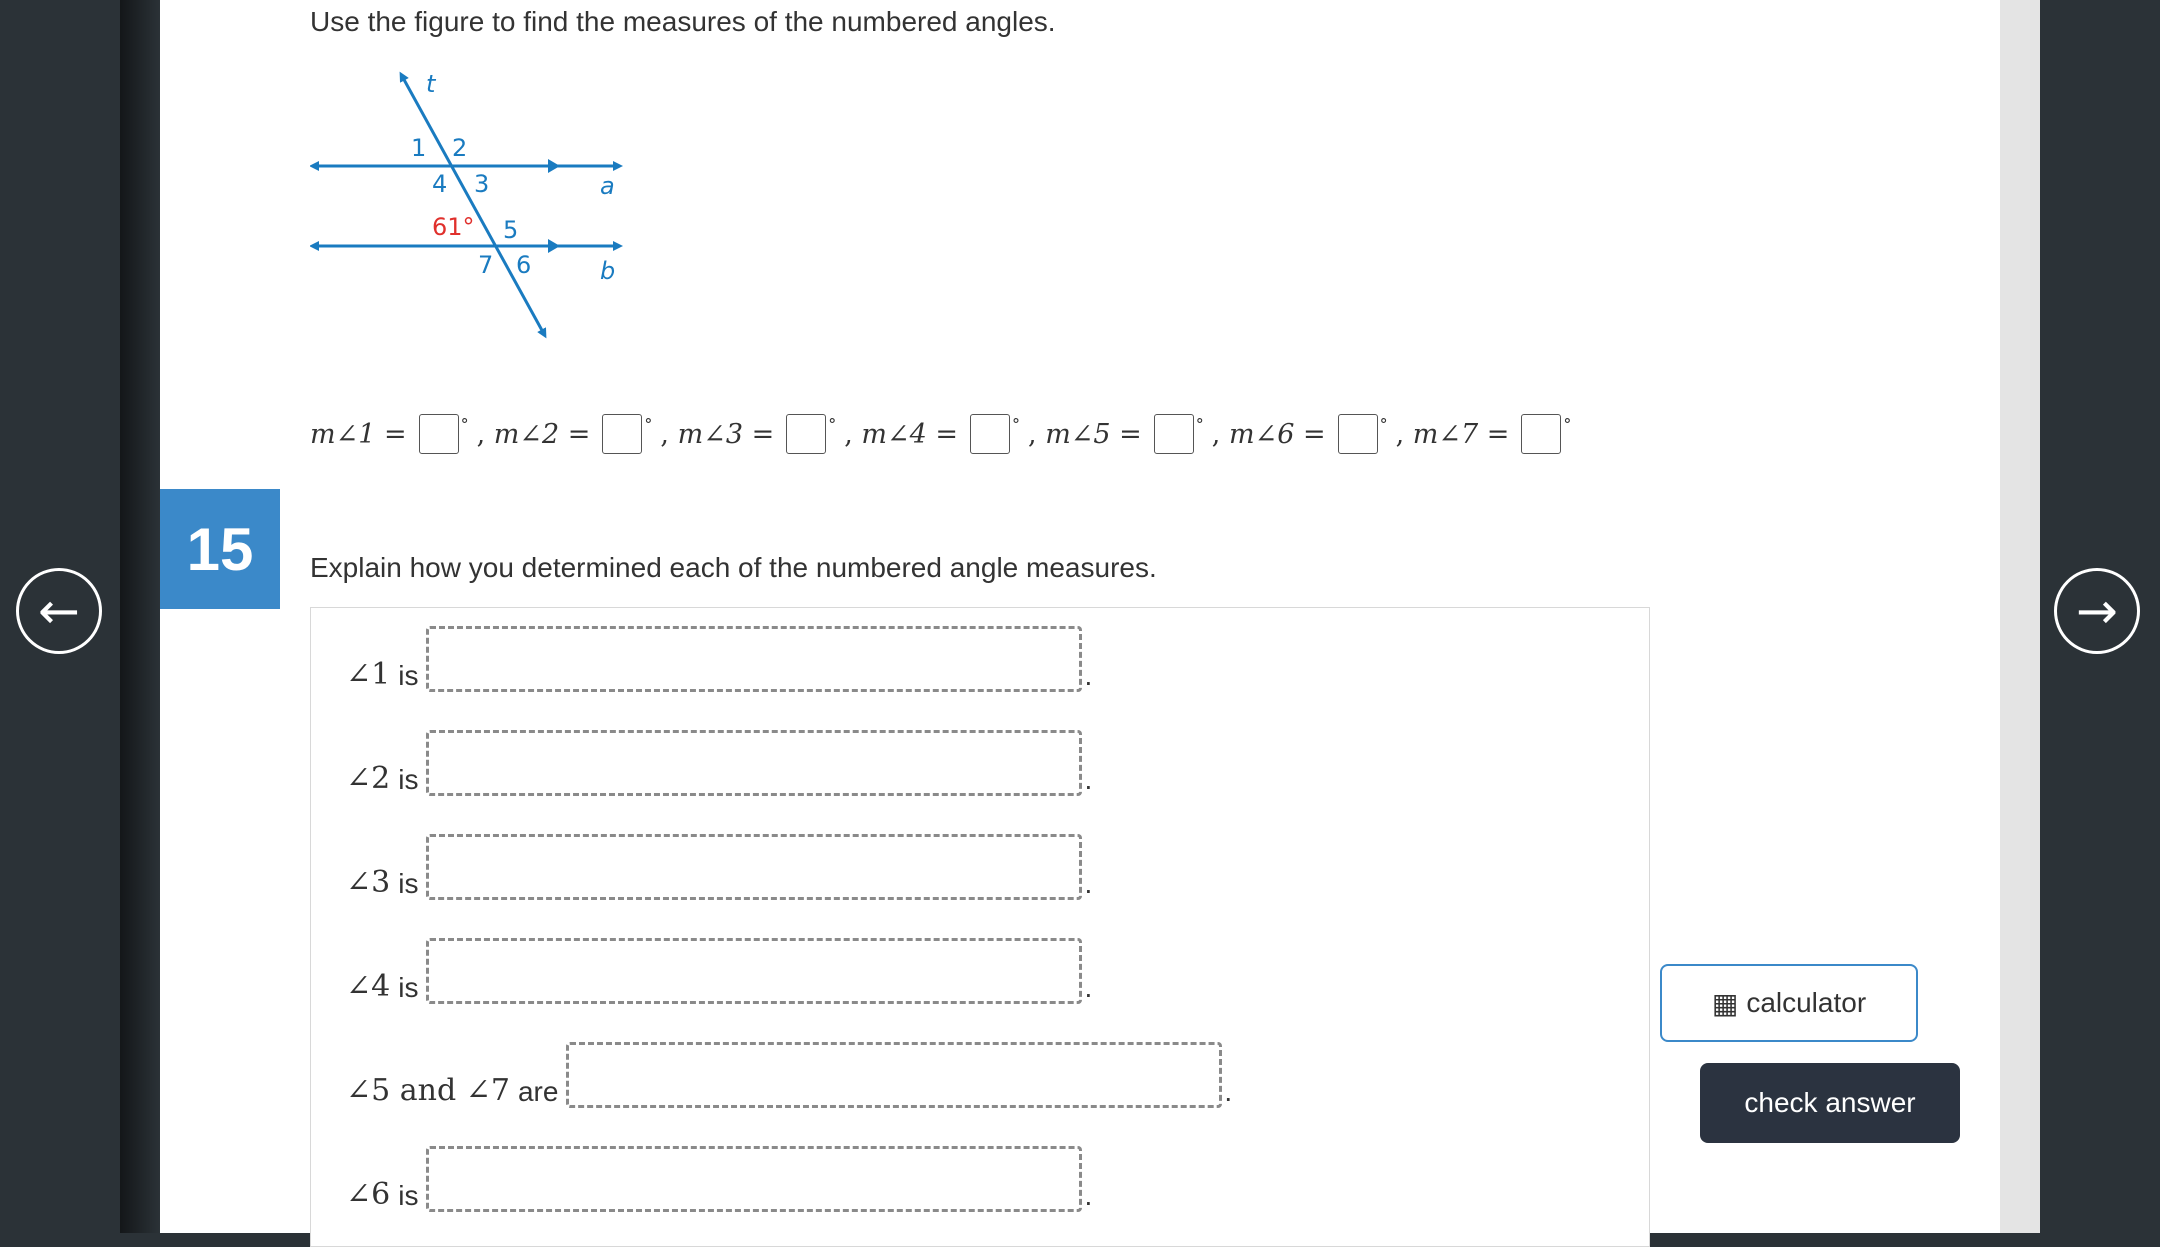  What do you see at coordinates (485, 265) in the screenshot?
I see `angle-label-7: 7` at bounding box center [485, 265].